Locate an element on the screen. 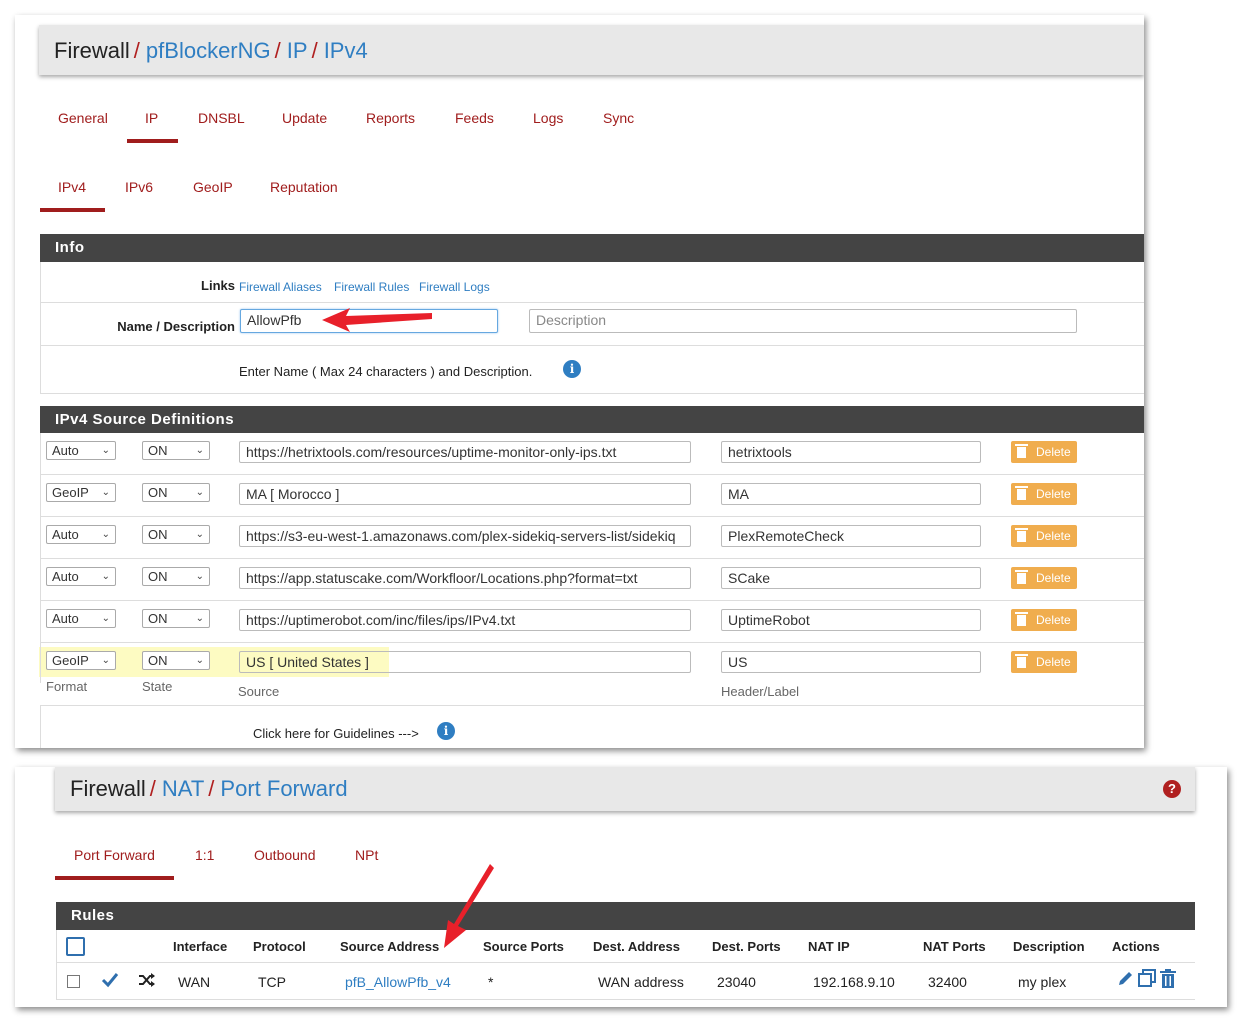 The height and width of the screenshot is (1021, 1243). row-source-address: pfB_AllowPfb_v4 is located at coordinates (398, 982).